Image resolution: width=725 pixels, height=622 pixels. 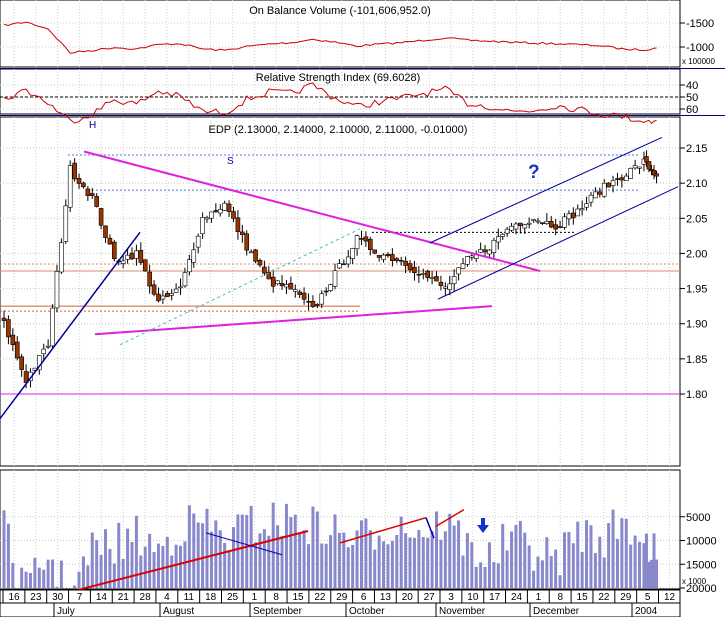 What do you see at coordinates (670, 597) in the screenshot?
I see `day-tick-label: 12` at bounding box center [670, 597].